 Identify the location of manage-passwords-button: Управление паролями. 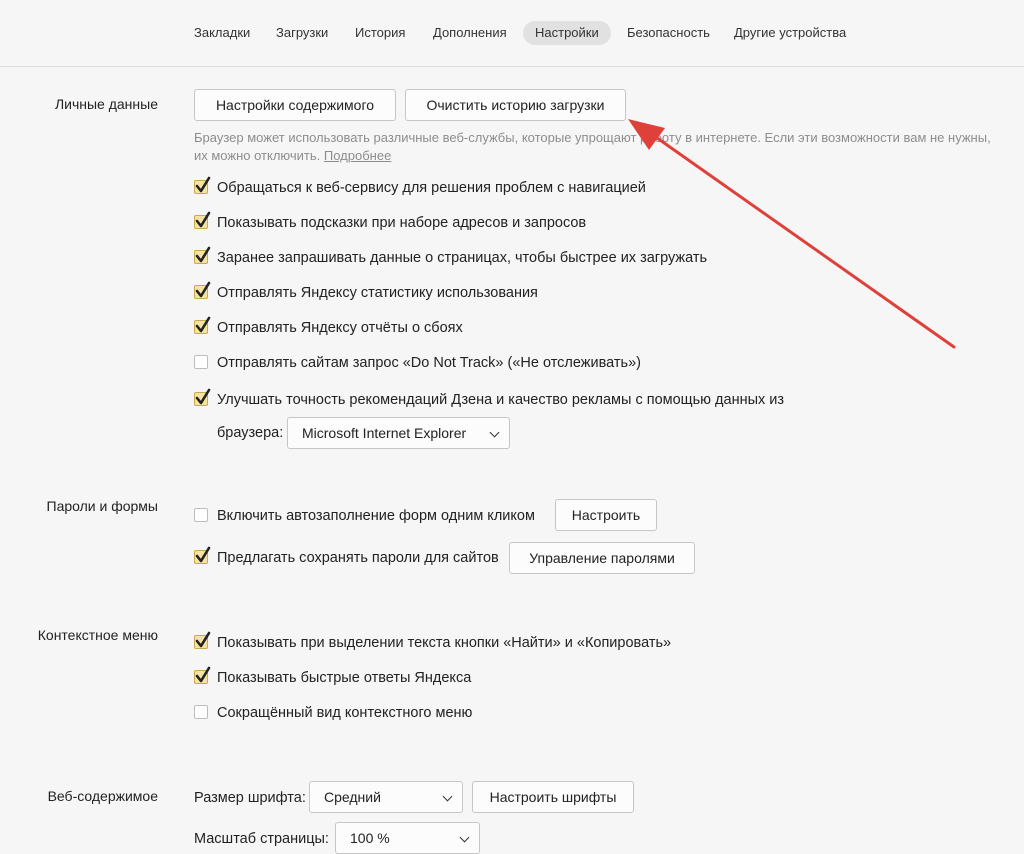
(602, 558).